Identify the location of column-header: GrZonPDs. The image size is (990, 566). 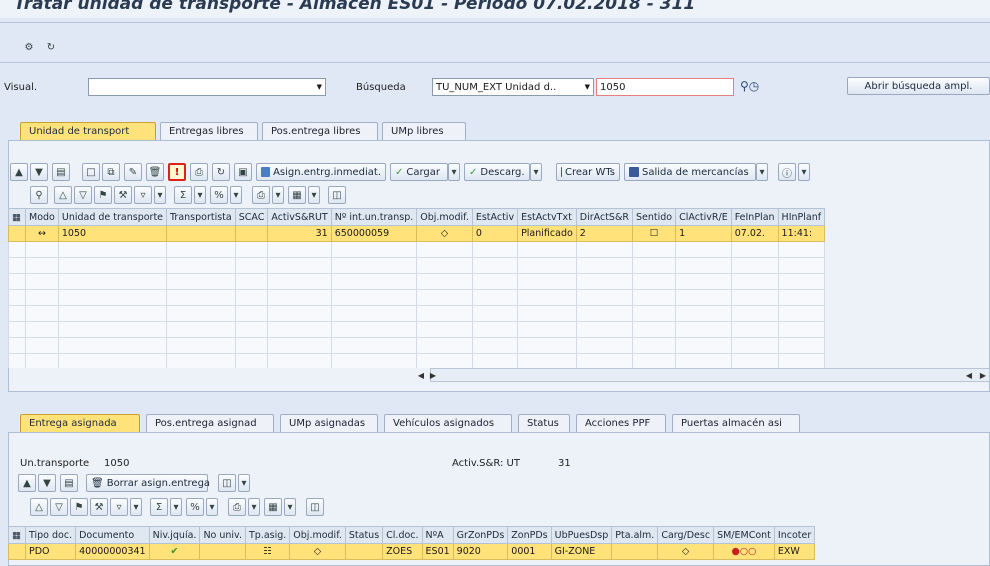
(480, 535).